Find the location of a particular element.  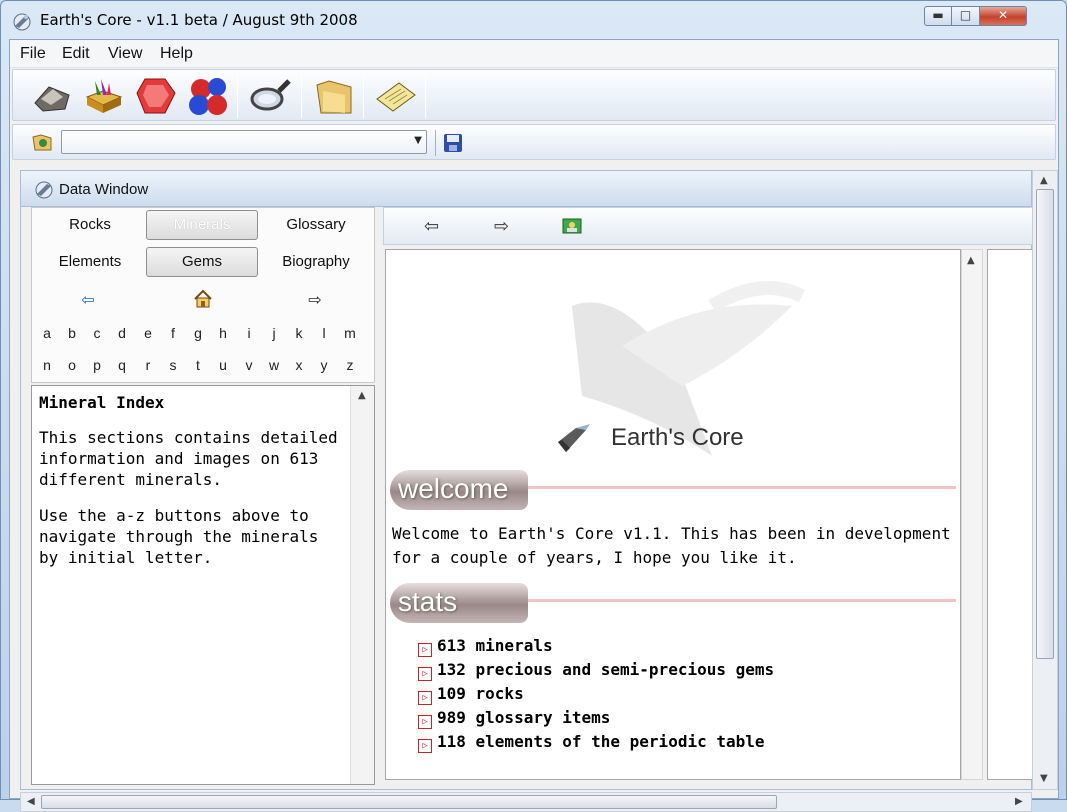

letter-s-button: s is located at coordinates (173, 365).